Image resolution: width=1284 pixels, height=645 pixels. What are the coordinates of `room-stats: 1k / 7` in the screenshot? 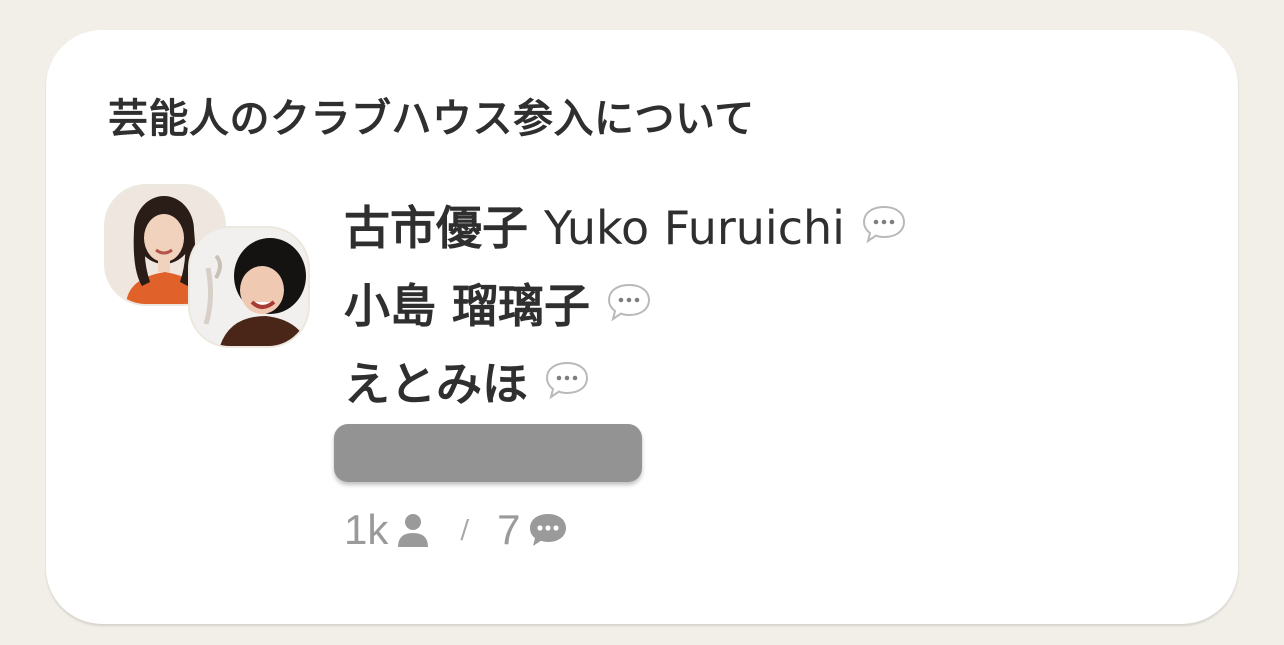 It's located at (456, 530).